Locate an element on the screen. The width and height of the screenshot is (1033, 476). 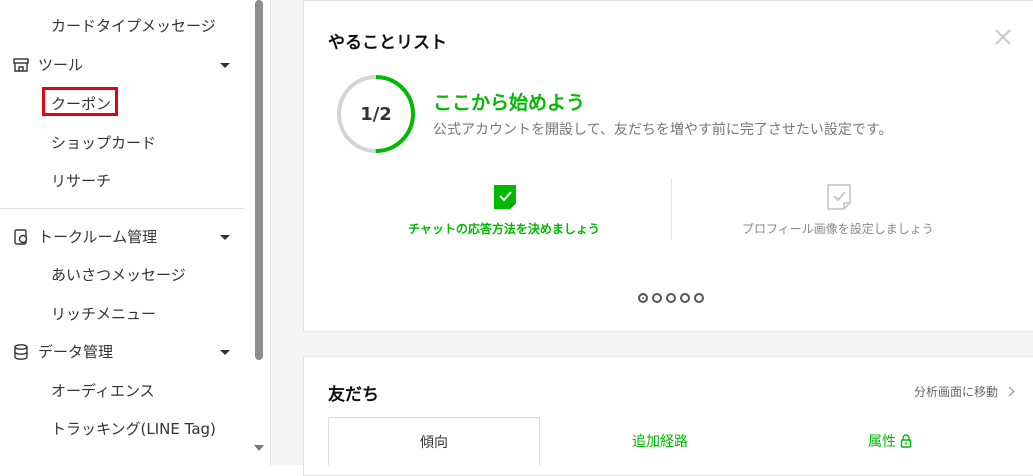
sidebar-item-audience: オーディエンス is located at coordinates (103, 390).